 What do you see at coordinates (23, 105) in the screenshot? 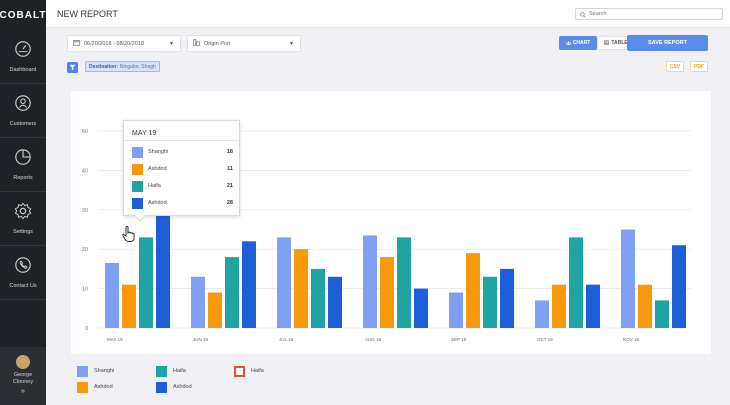
I see `customers-icon` at bounding box center [23, 105].